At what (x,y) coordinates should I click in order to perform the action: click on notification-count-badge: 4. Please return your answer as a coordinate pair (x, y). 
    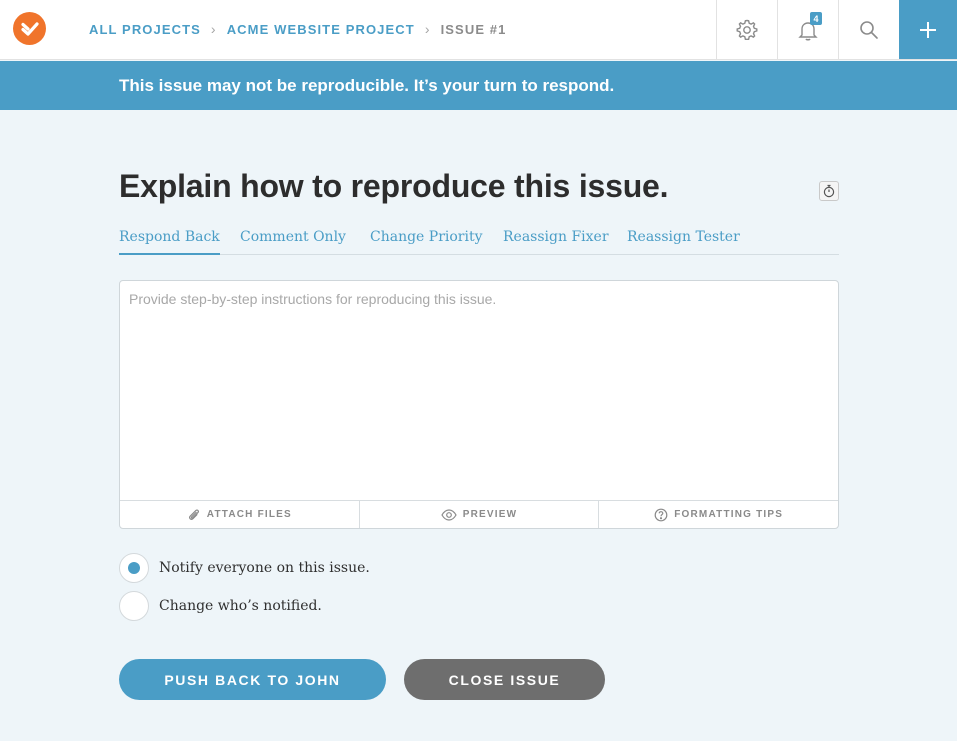
    Looking at the image, I should click on (816, 18).